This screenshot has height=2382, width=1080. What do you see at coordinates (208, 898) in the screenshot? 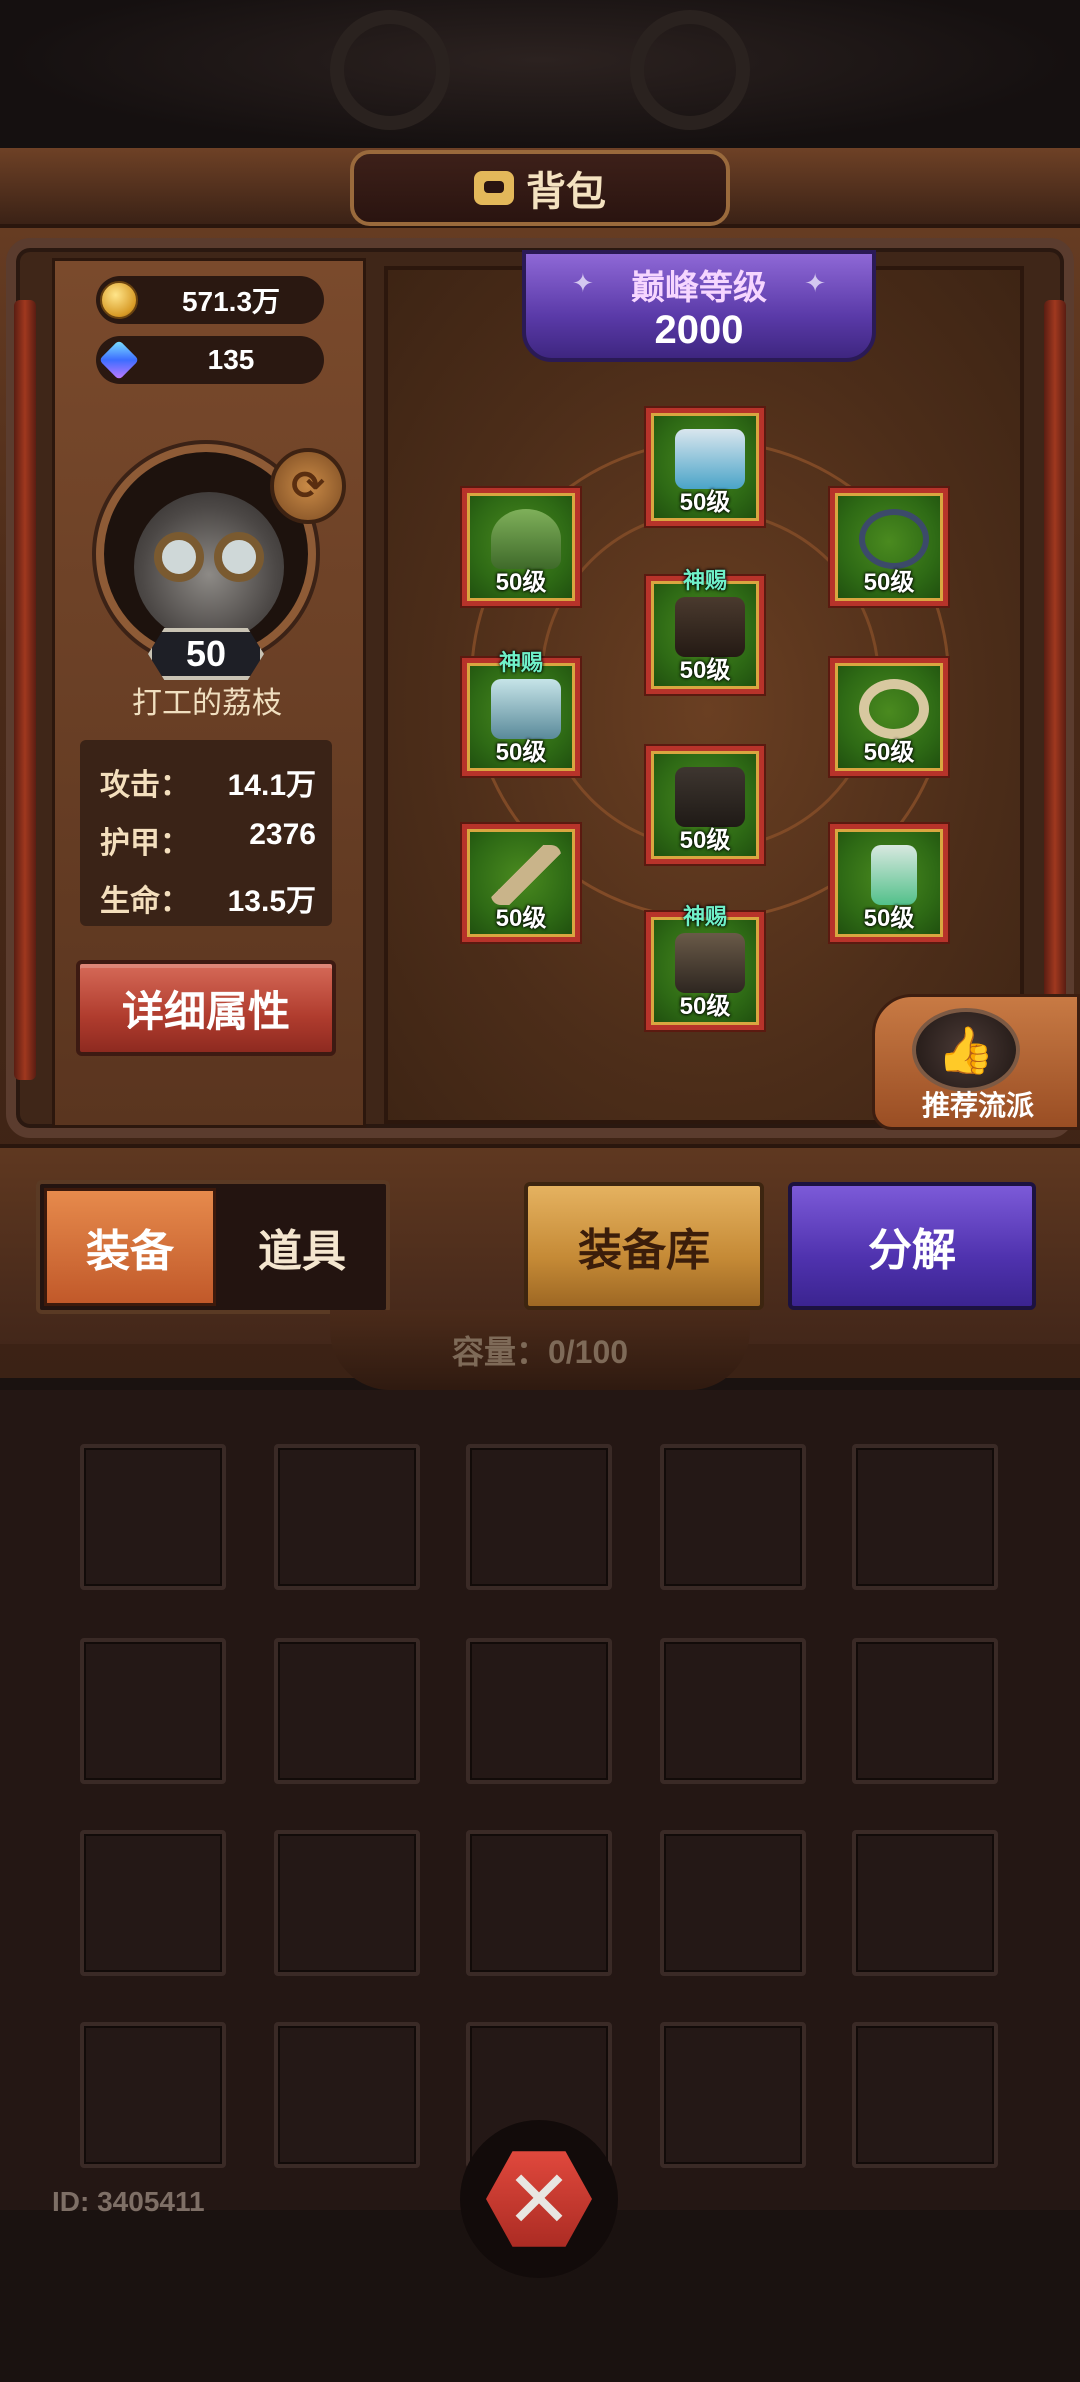
I see `stat-health: 生命： 13.5万` at bounding box center [208, 898].